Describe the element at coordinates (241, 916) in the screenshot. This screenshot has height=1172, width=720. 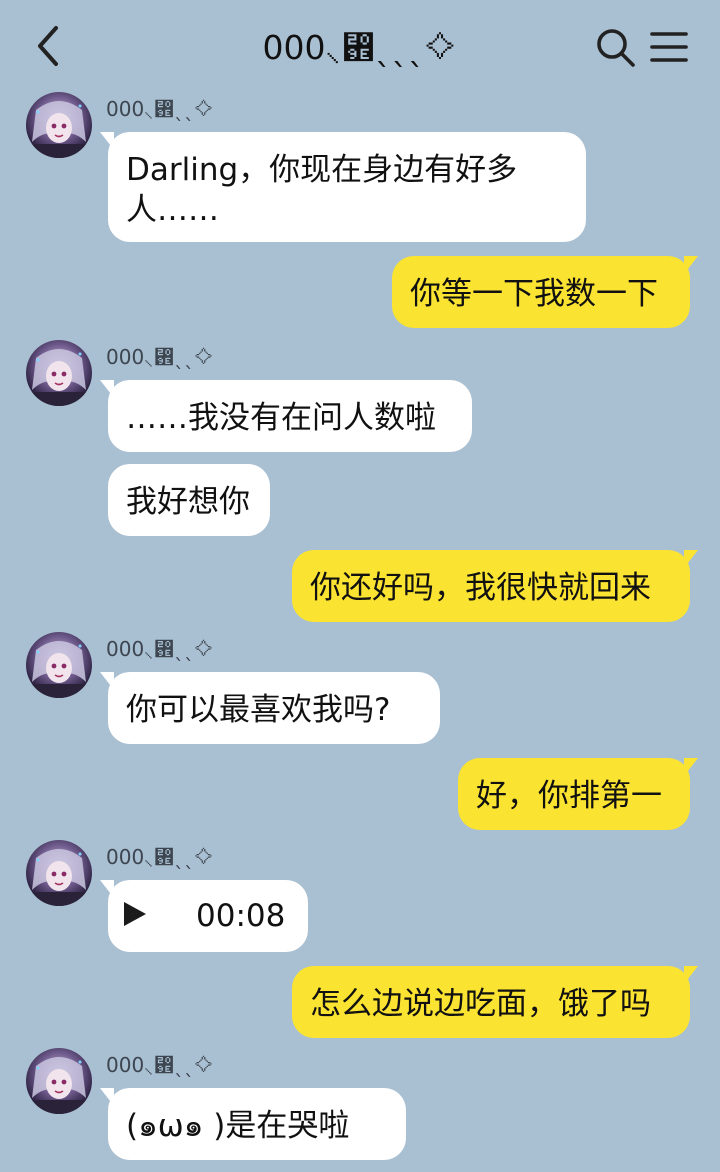
I see `voice-duration: 00:08` at that location.